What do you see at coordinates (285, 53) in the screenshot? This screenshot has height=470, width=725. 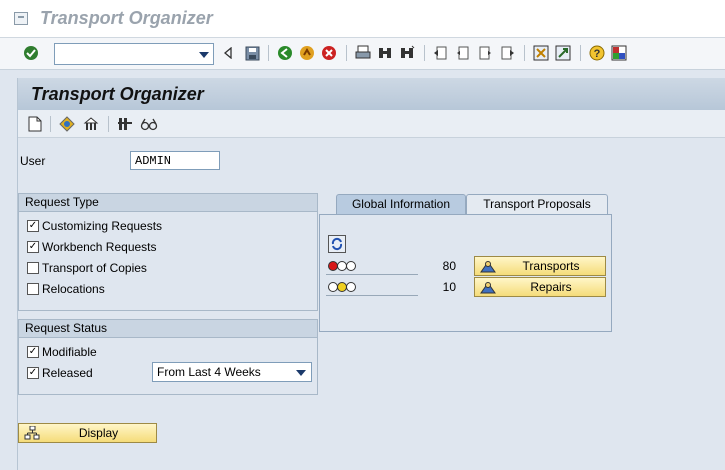 I see `back-icon` at bounding box center [285, 53].